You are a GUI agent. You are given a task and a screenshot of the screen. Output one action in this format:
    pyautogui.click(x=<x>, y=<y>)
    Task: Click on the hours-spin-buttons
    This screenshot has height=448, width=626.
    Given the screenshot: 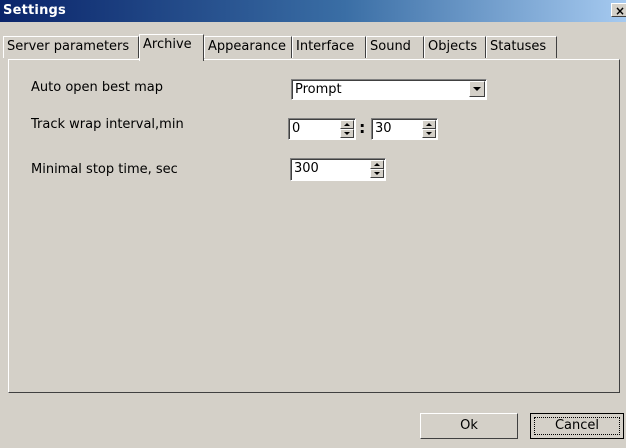 What is the action you would take?
    pyautogui.click(x=347, y=129)
    